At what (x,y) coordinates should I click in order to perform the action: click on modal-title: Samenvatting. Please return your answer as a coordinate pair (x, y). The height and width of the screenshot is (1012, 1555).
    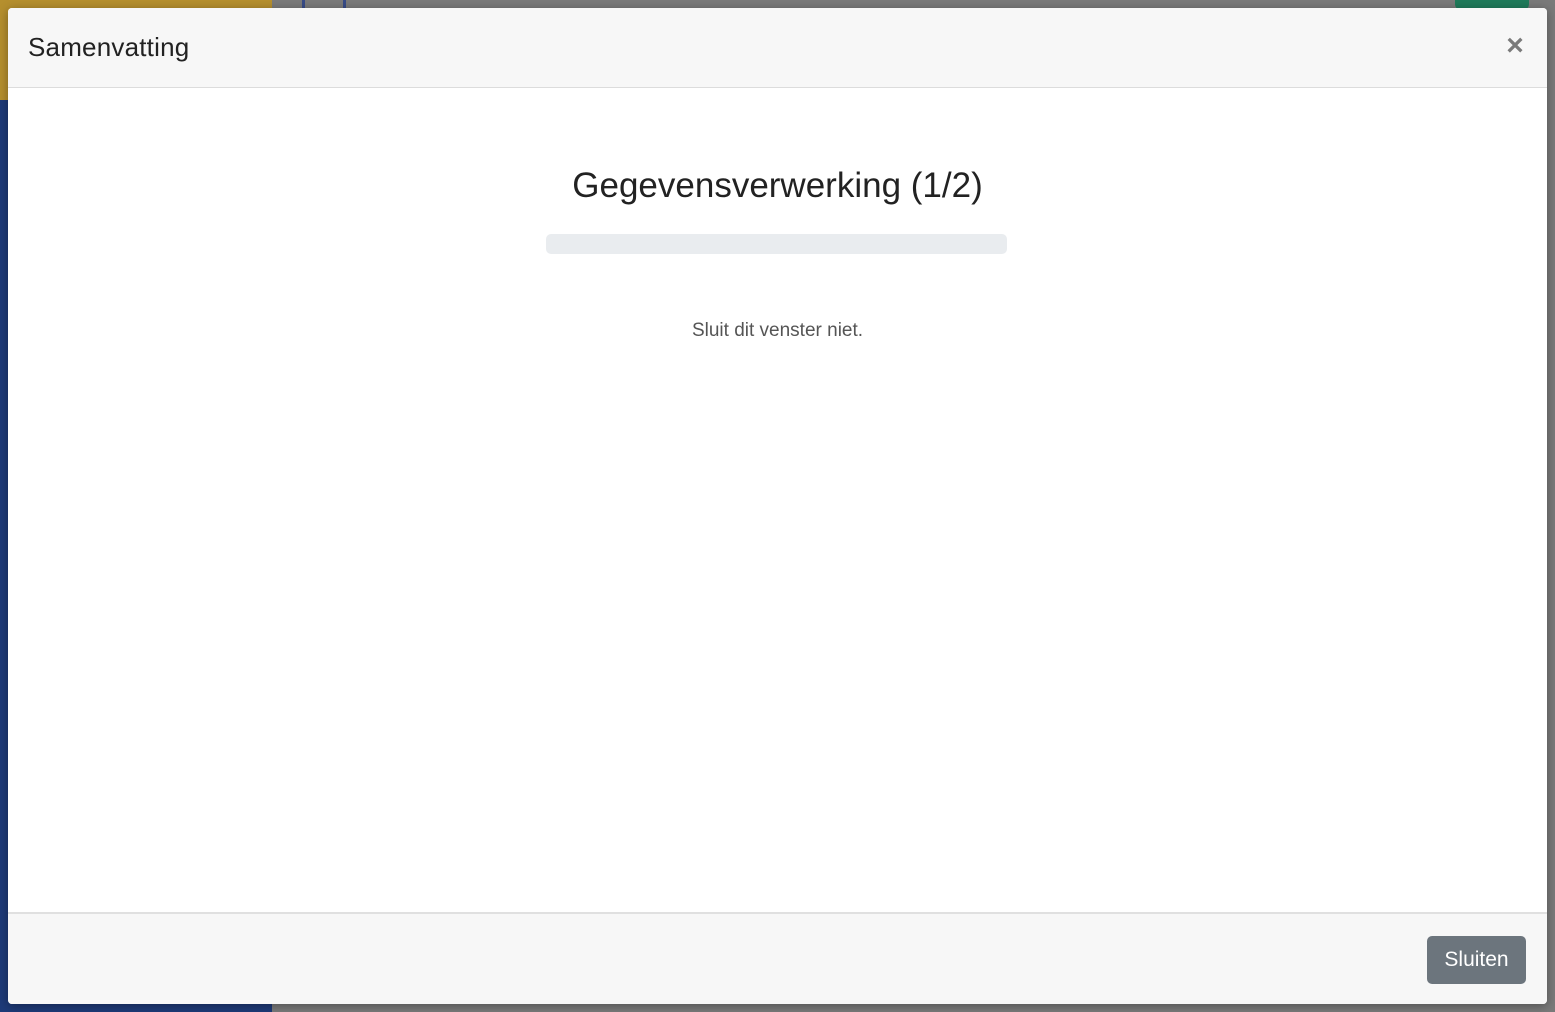
    Looking at the image, I should click on (109, 47).